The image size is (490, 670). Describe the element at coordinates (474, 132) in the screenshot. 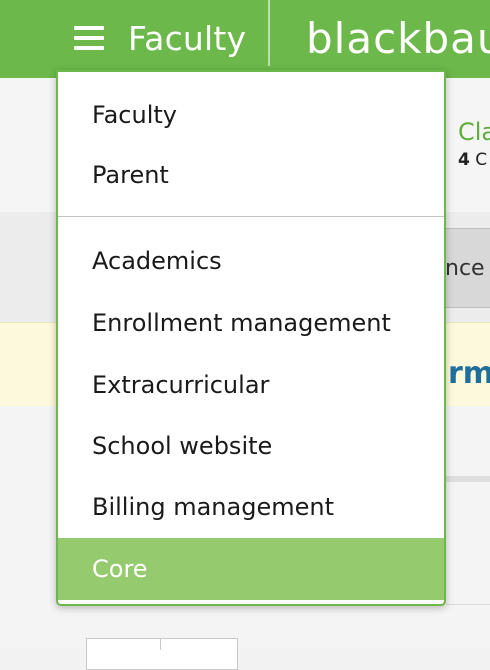

I see `class-title: Cla` at that location.